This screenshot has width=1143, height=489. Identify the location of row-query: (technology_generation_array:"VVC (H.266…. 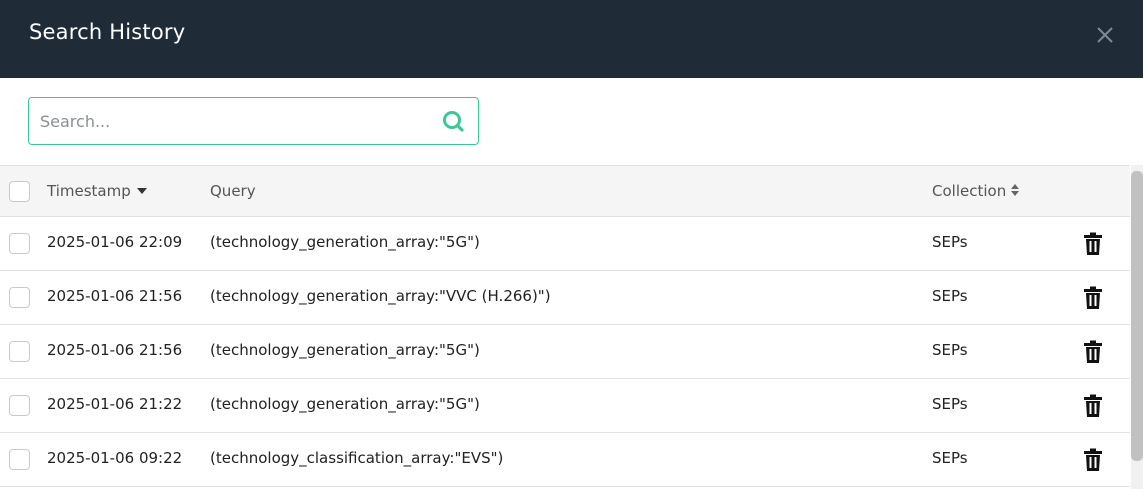
(380, 296).